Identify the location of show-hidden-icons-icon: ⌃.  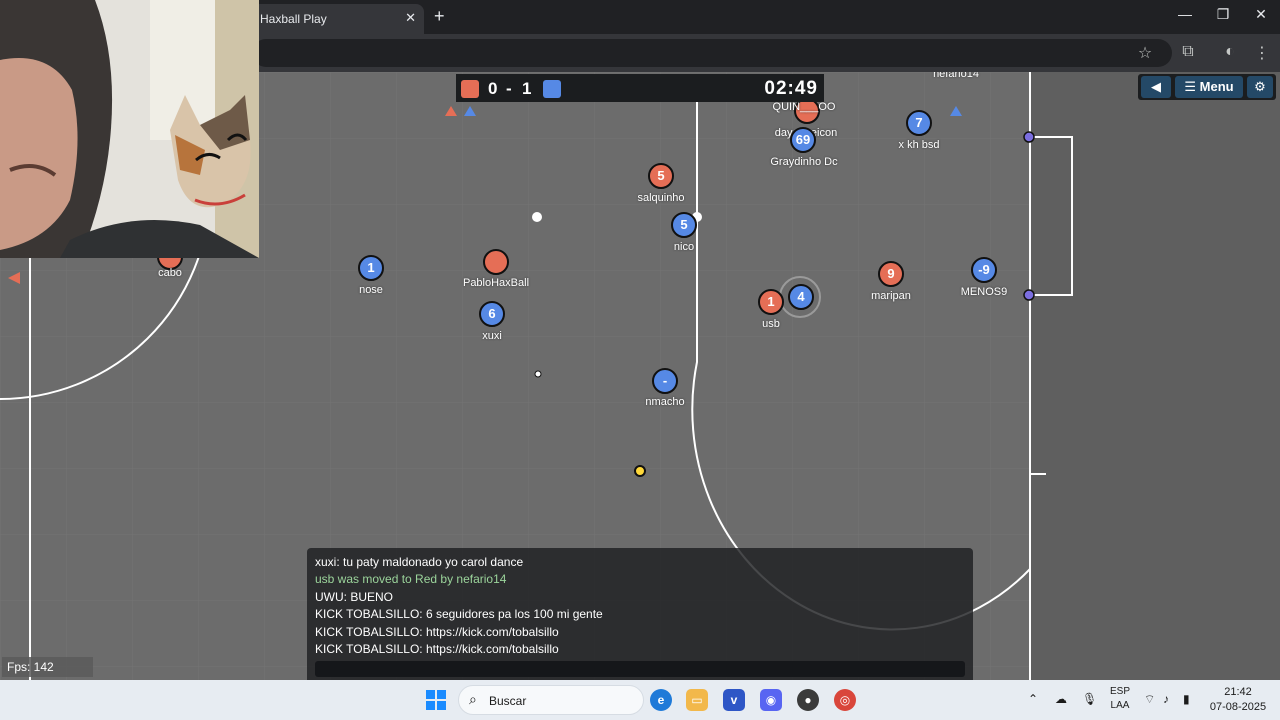
(1033, 699).